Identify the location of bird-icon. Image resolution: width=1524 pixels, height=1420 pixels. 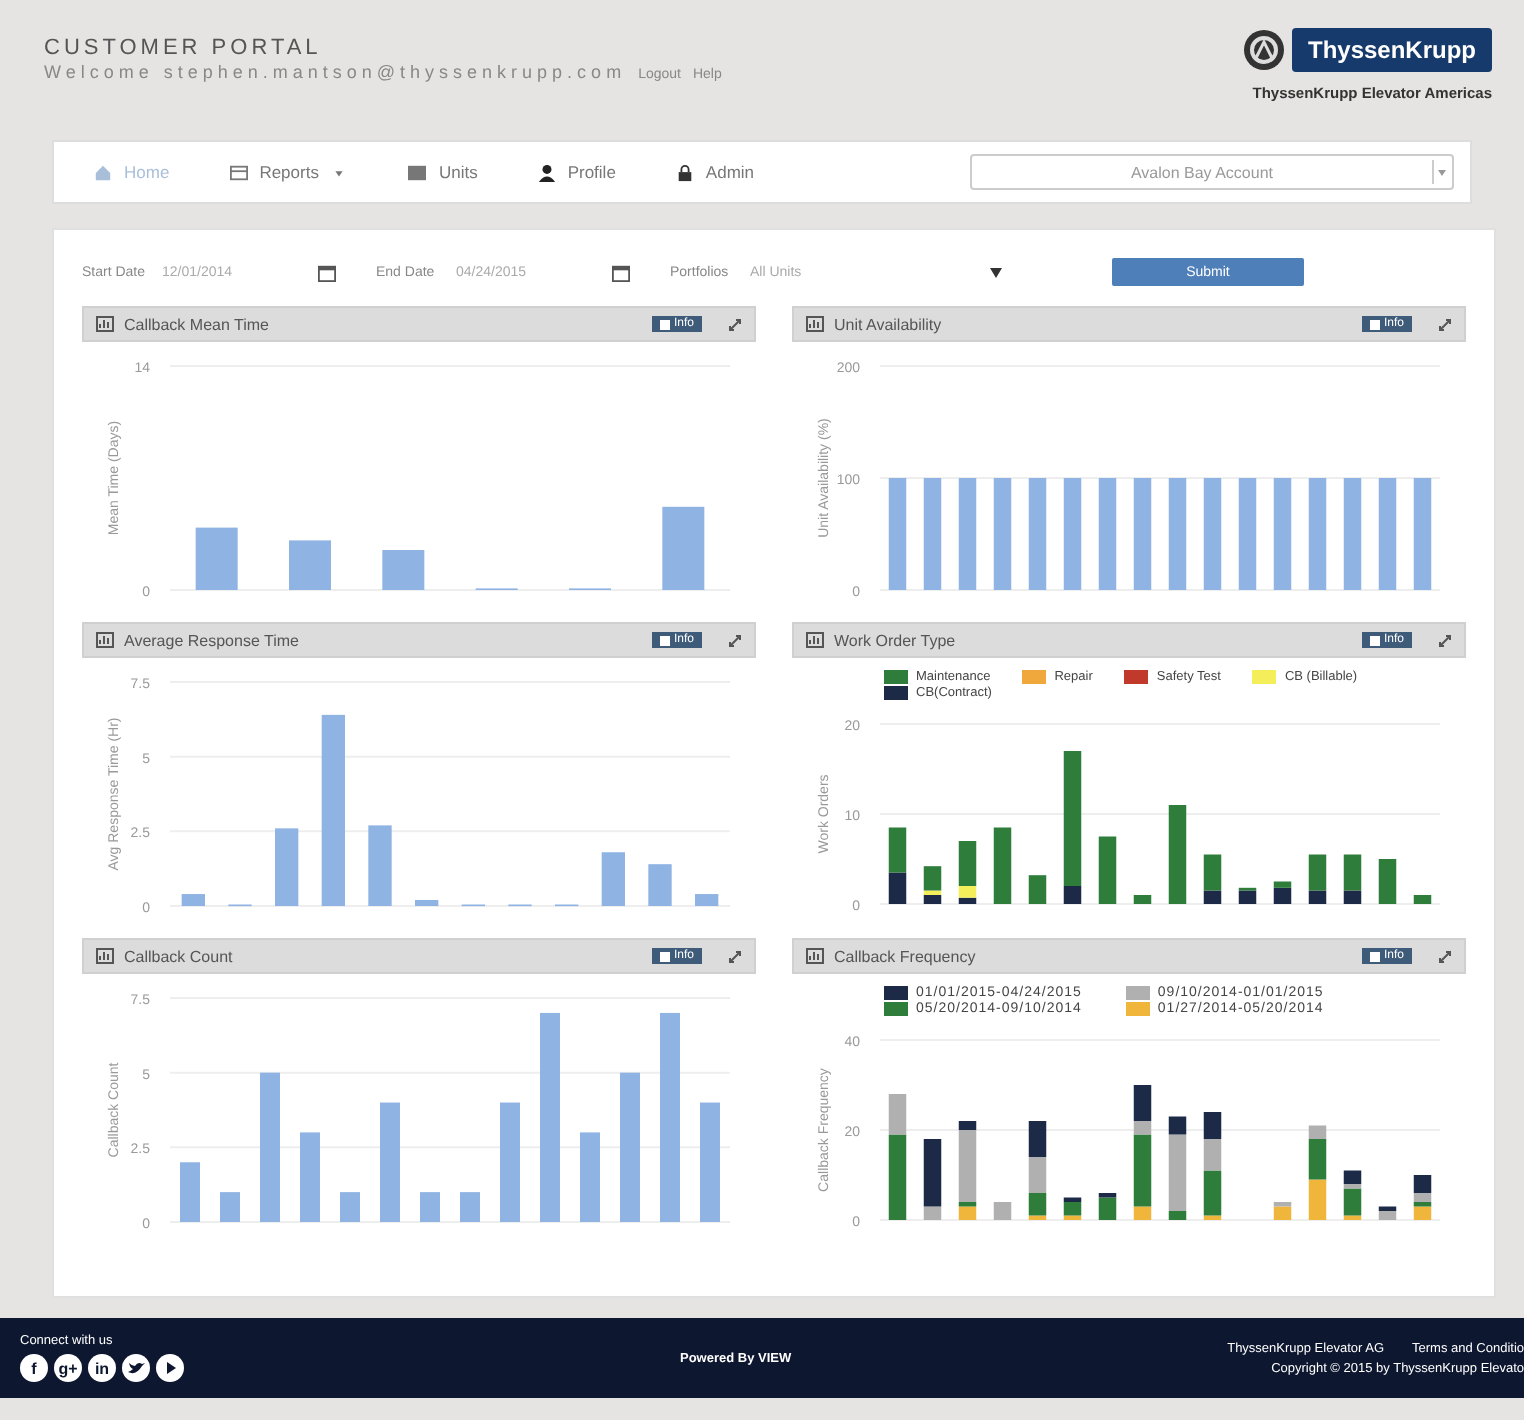
(136, 1368).